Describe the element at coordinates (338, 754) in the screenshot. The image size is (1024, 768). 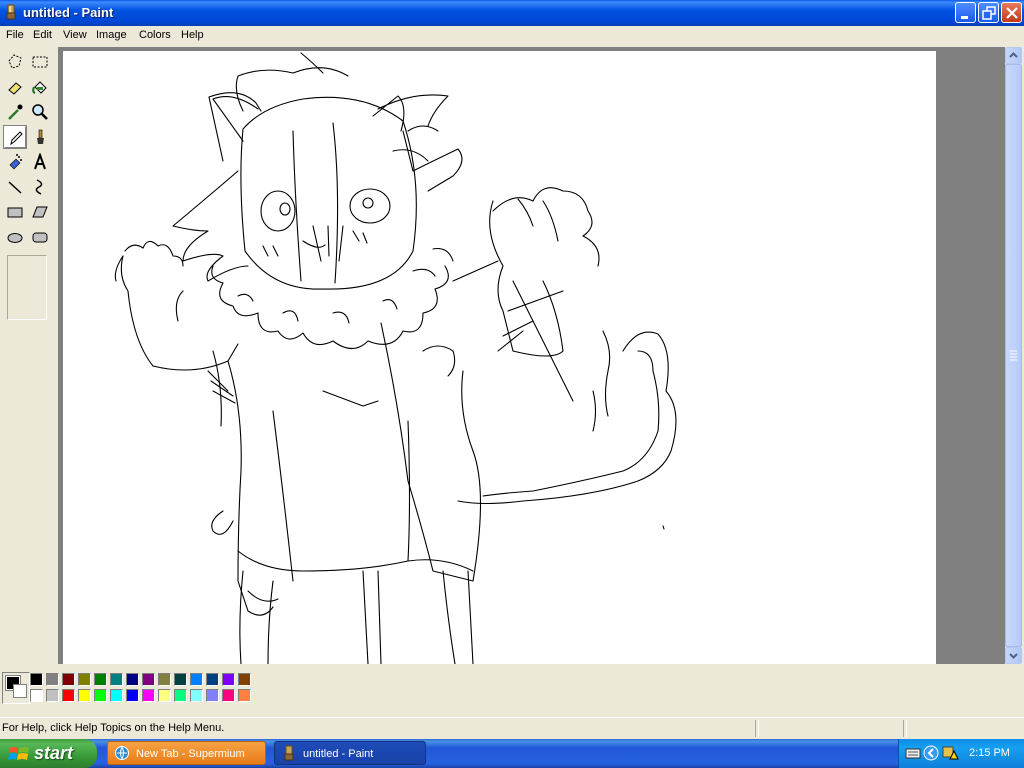
I see `taskbar-item-label: untitled - Paint` at that location.